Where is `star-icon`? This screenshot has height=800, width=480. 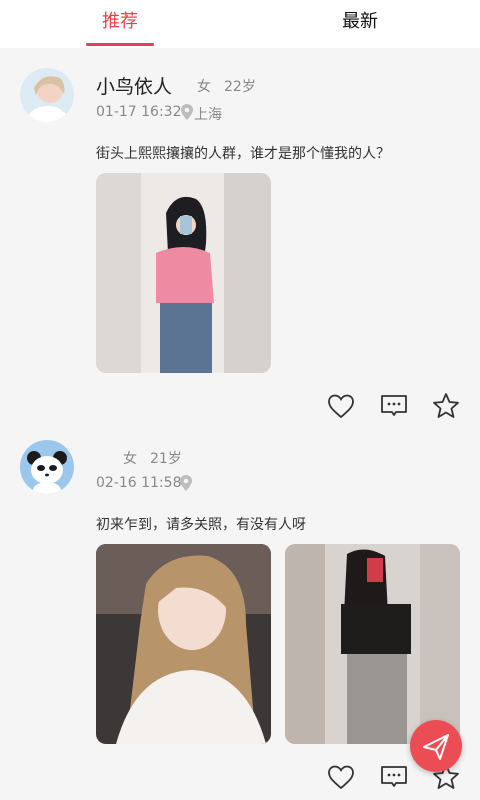
star-icon is located at coordinates (446, 406).